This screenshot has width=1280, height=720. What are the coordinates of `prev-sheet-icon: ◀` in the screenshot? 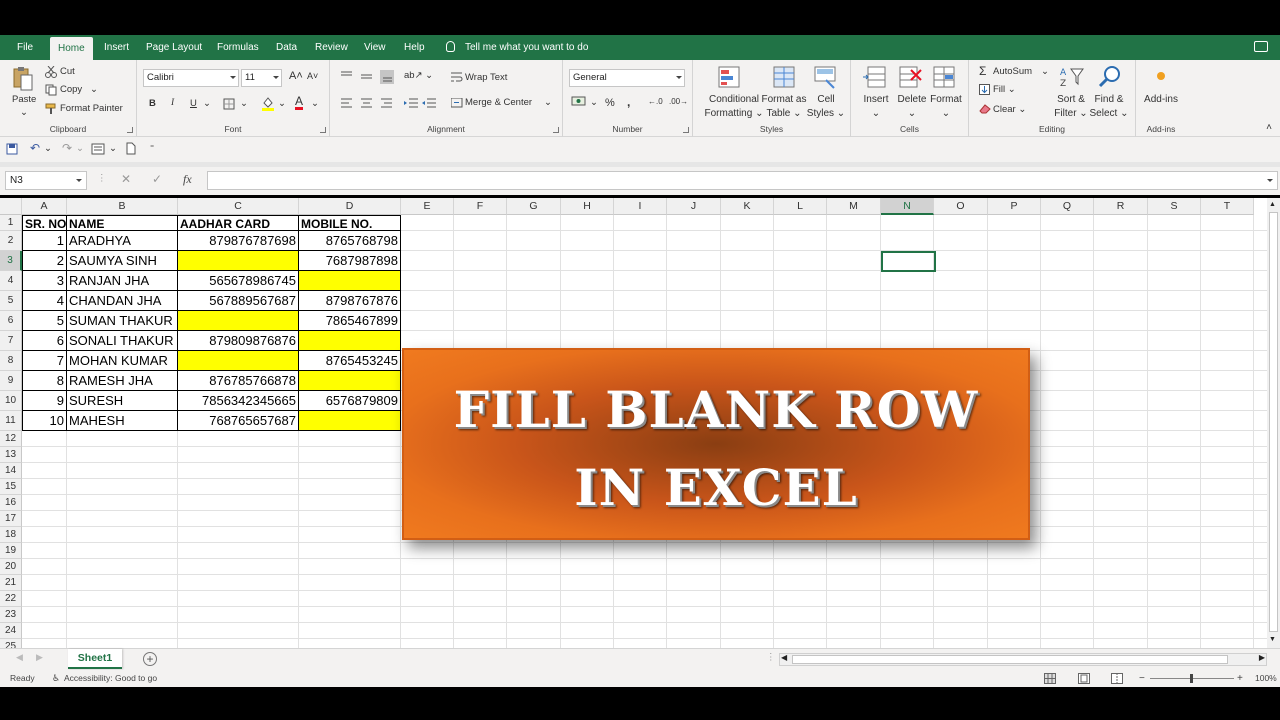 It's located at (19, 657).